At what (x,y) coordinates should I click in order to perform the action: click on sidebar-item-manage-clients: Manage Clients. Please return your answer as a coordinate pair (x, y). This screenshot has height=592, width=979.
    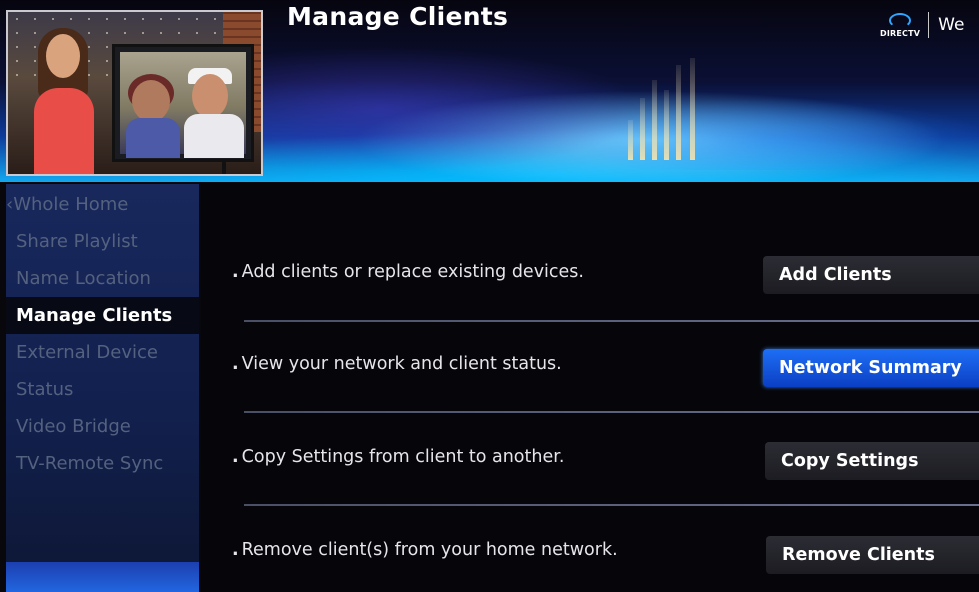
    Looking at the image, I should click on (102, 315).